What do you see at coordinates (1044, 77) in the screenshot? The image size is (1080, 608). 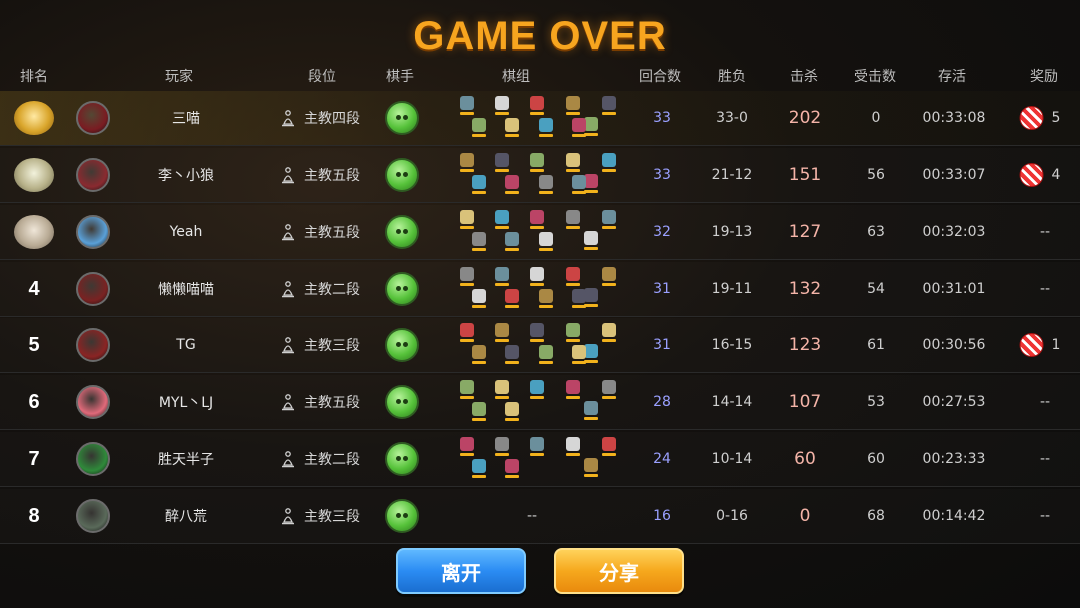 I see `header-reward: 奖励` at bounding box center [1044, 77].